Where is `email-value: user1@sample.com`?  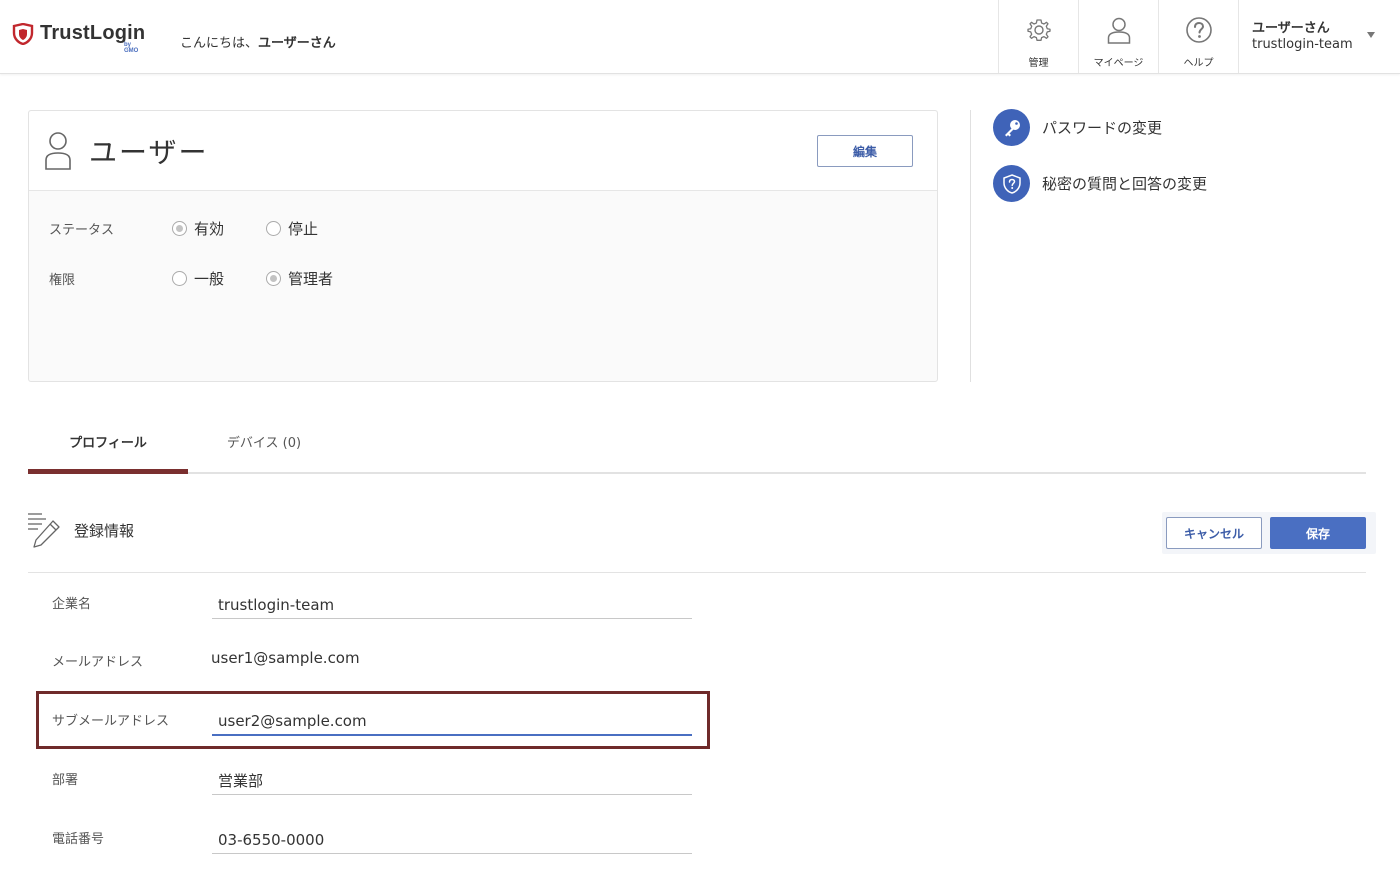
email-value: user1@sample.com is located at coordinates (285, 658).